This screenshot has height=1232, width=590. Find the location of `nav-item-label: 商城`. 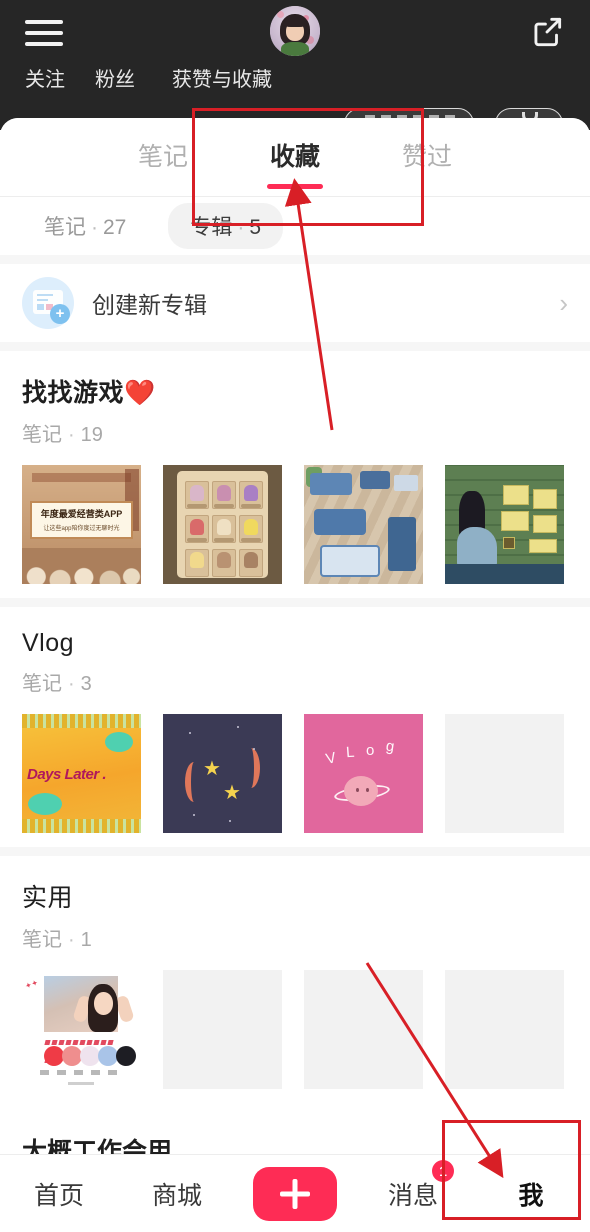

nav-item-label: 商城 is located at coordinates (176, 1195).